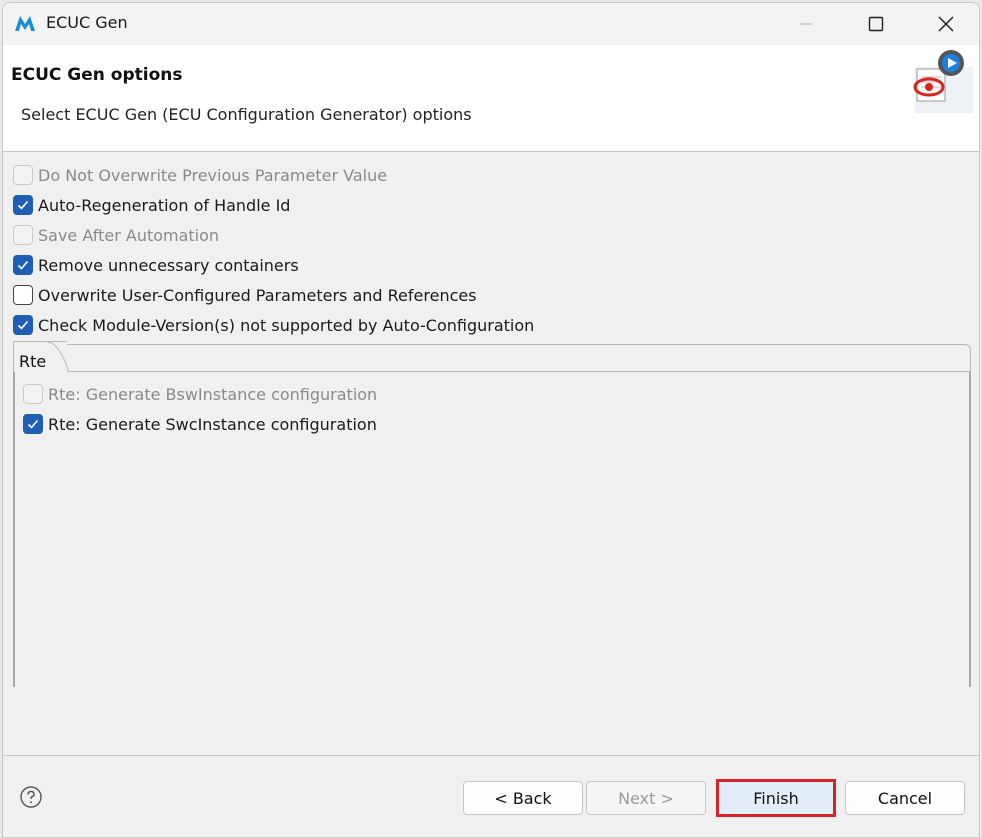 The image size is (982, 838). I want to click on option-rte-swc-instance: Rte: Generate SwcInstance configuration, so click(200, 424).